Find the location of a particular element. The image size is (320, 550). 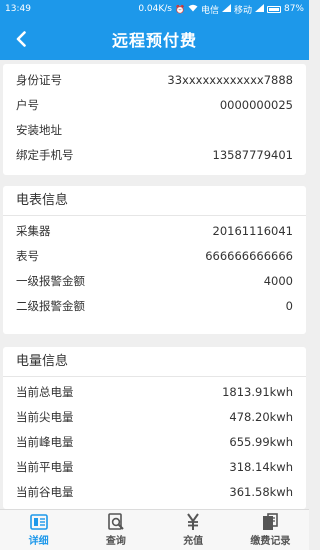

back-button is located at coordinates (21, 39).